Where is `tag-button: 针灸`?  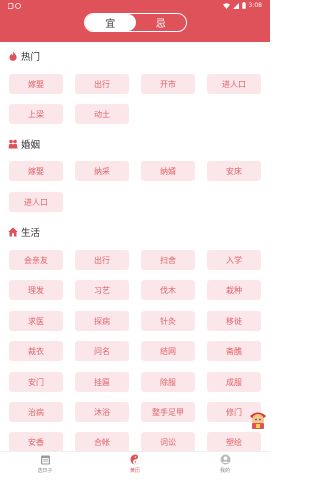
tag-button: 针灸 is located at coordinates (168, 321).